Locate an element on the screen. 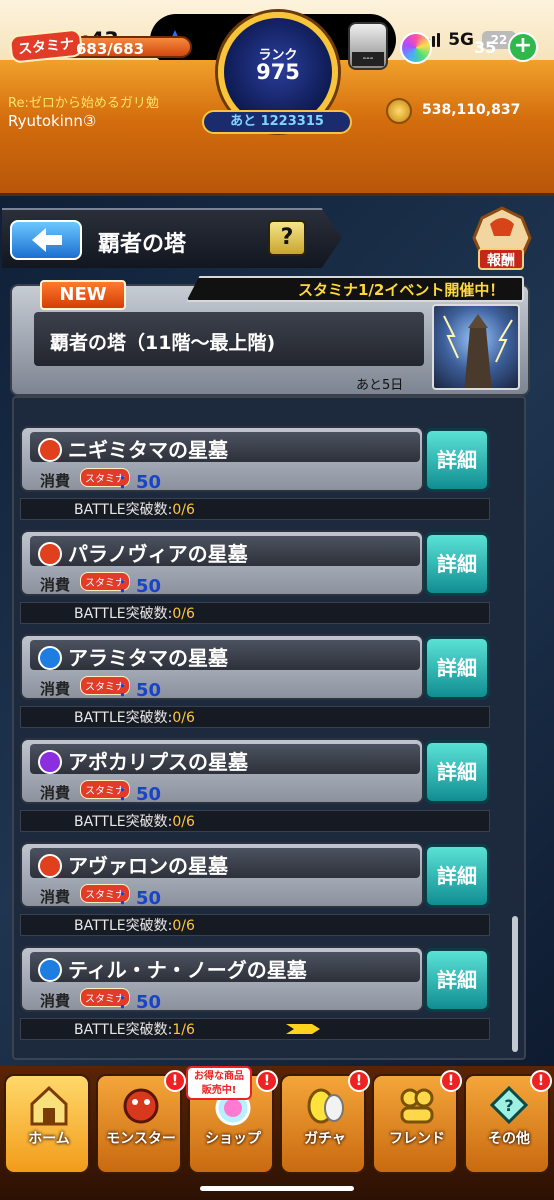 Image resolution: width=554 pixels, height=1200 pixels. stage-name: ティル・ナ・ノーグの星墓 is located at coordinates (187, 970).